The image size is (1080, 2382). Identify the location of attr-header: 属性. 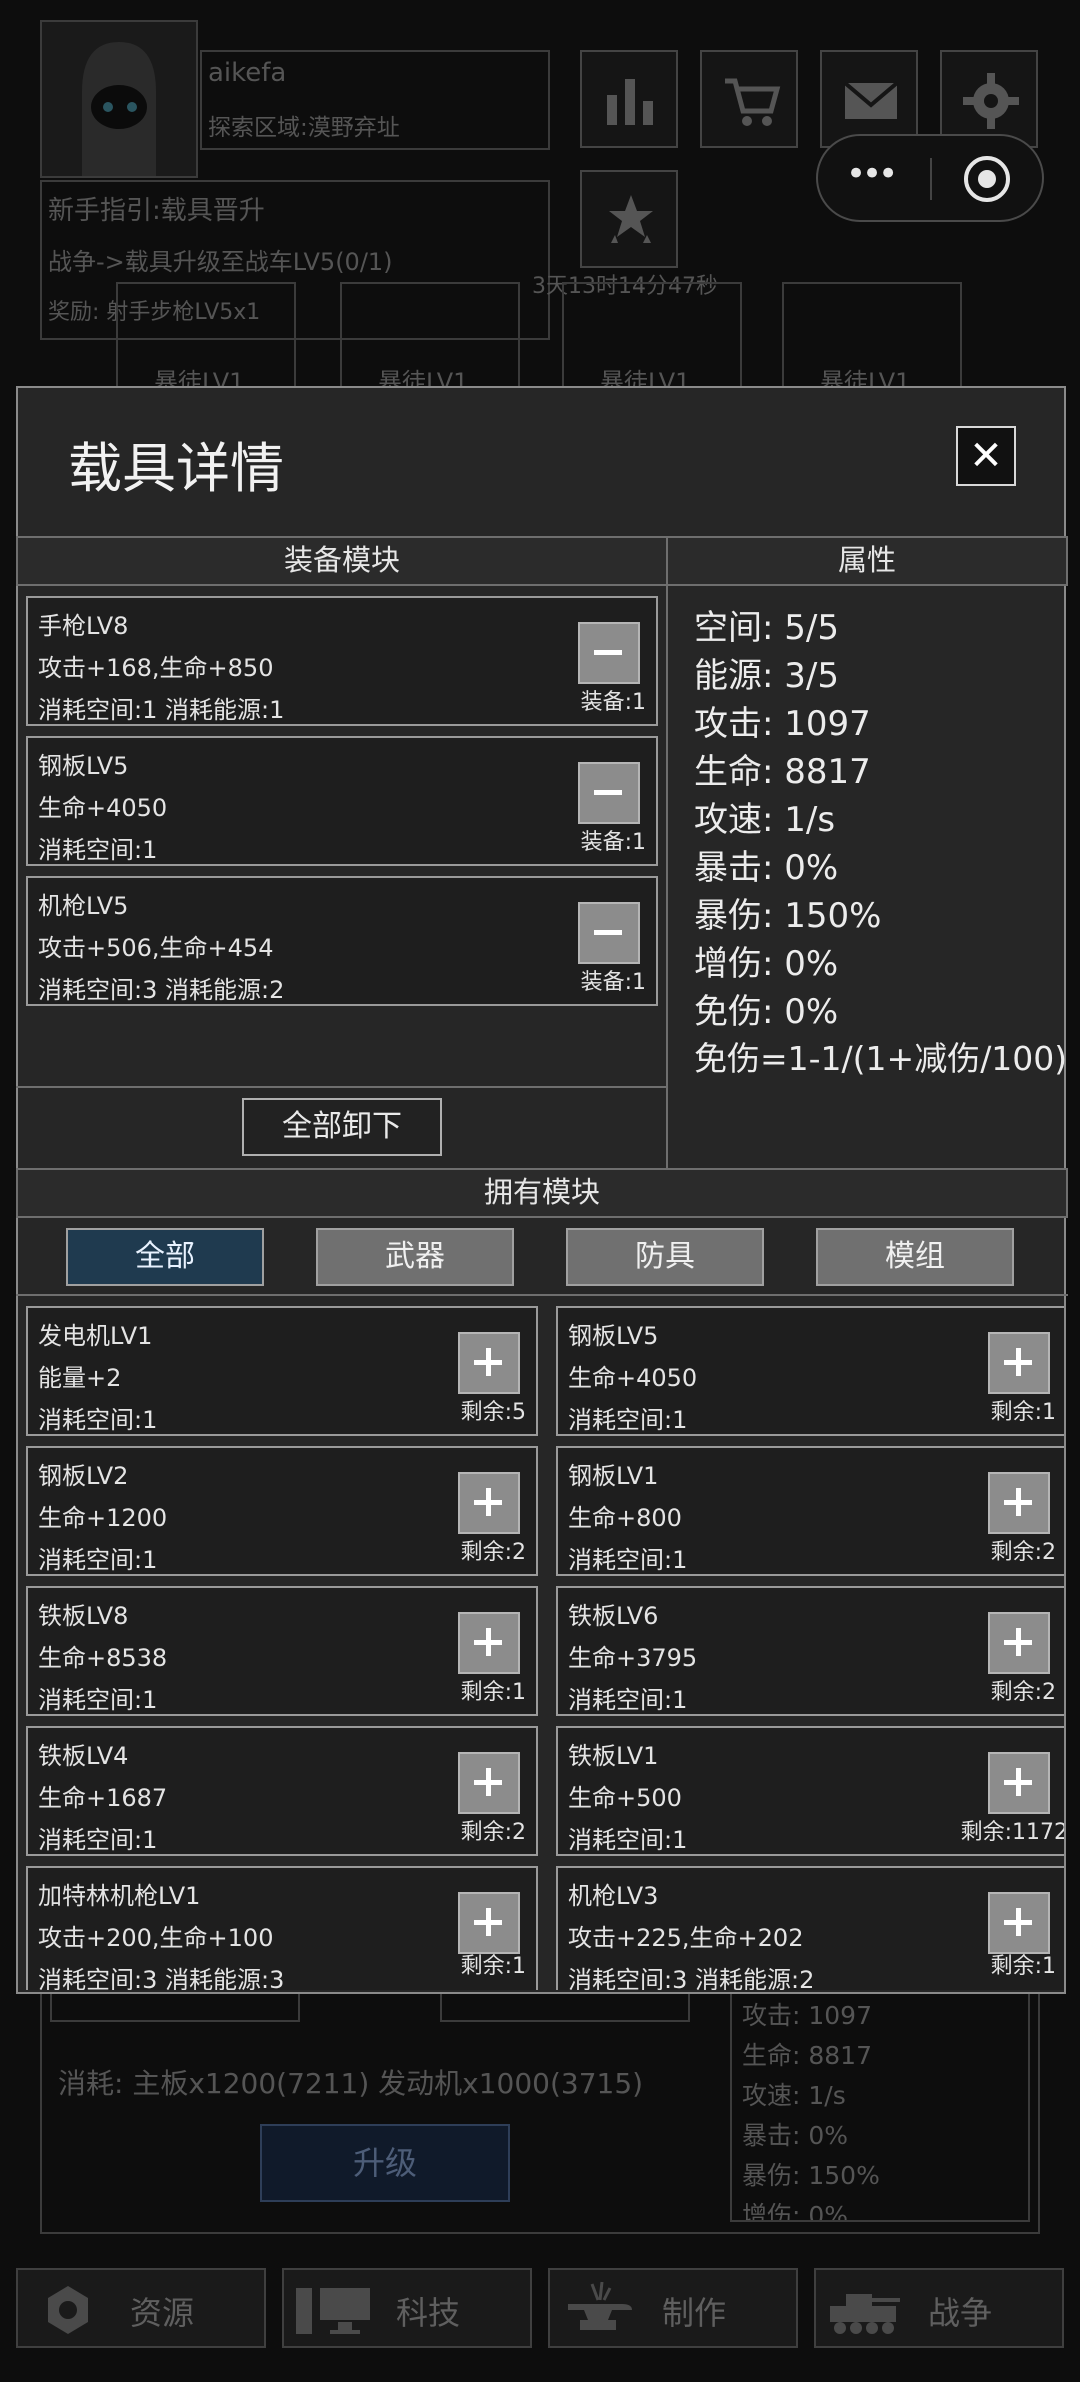
(867, 561).